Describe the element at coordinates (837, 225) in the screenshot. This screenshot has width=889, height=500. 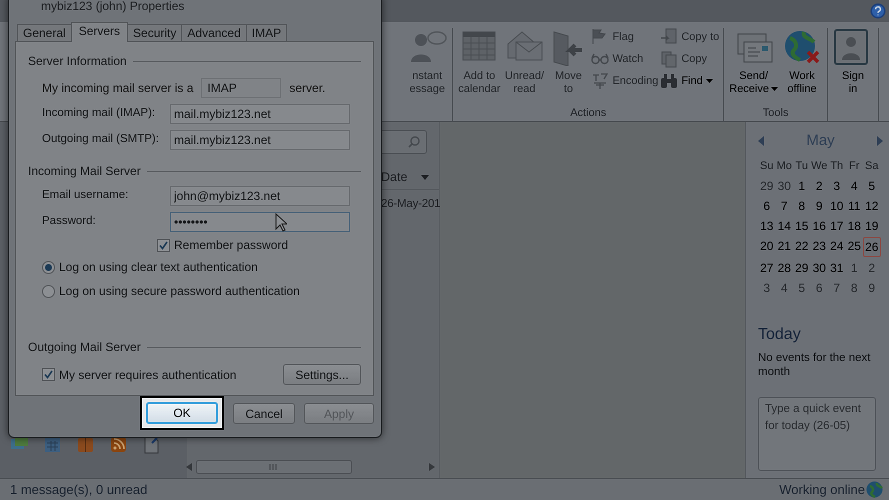
I see `calendar-day: 17` at that location.